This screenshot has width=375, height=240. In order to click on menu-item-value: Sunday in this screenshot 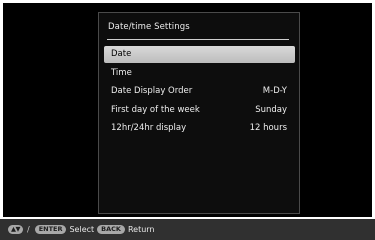, I will do `click(271, 109)`.